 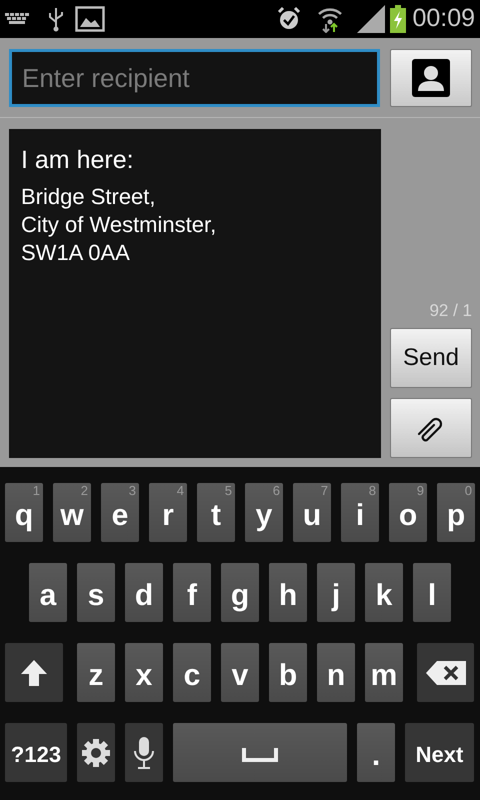 I want to click on symbols-key: ?123, so click(x=36, y=752).